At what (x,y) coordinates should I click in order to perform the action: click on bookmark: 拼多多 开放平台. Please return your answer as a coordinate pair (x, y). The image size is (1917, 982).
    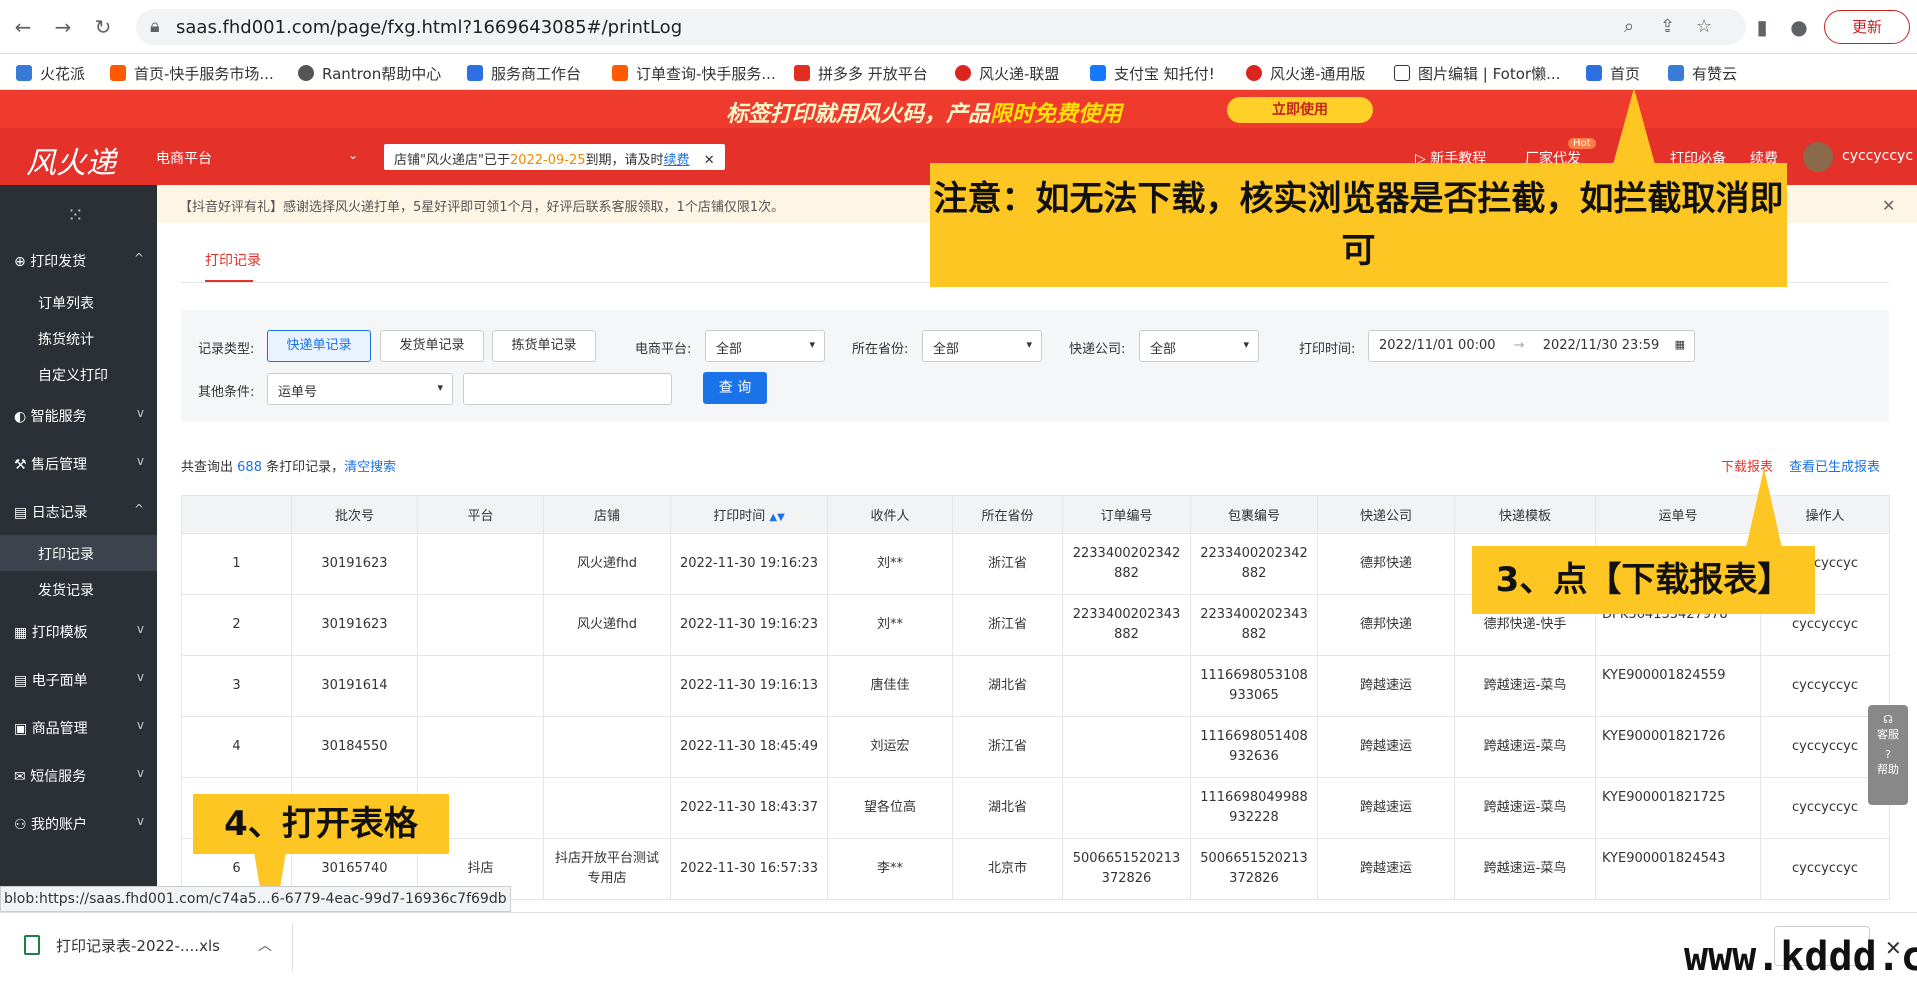
    Looking at the image, I should click on (861, 73).